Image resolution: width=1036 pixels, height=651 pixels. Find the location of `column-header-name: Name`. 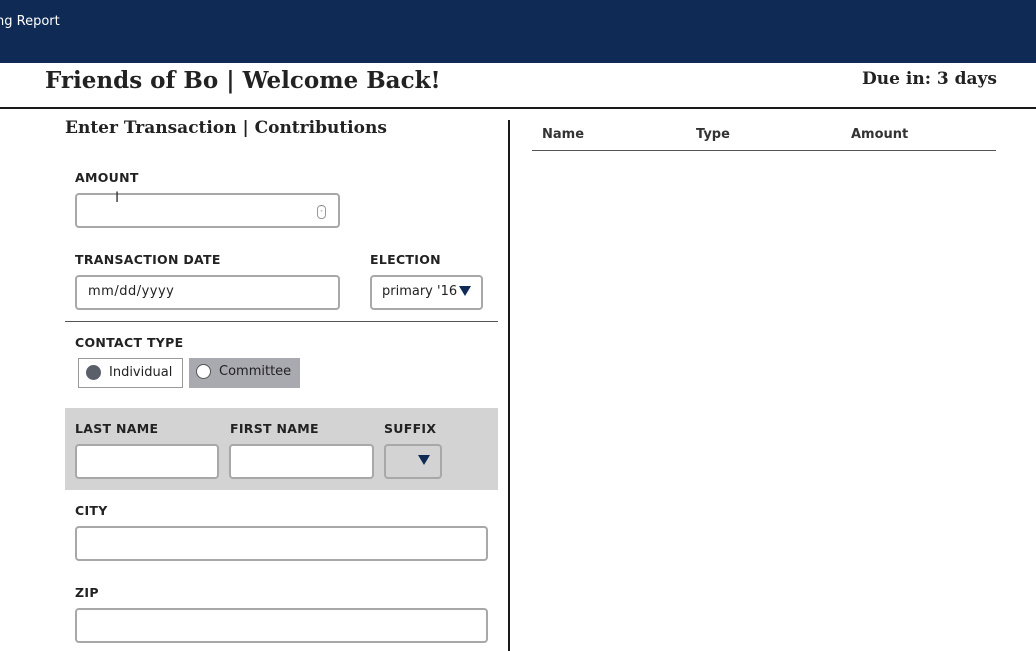

column-header-name: Name is located at coordinates (563, 134).